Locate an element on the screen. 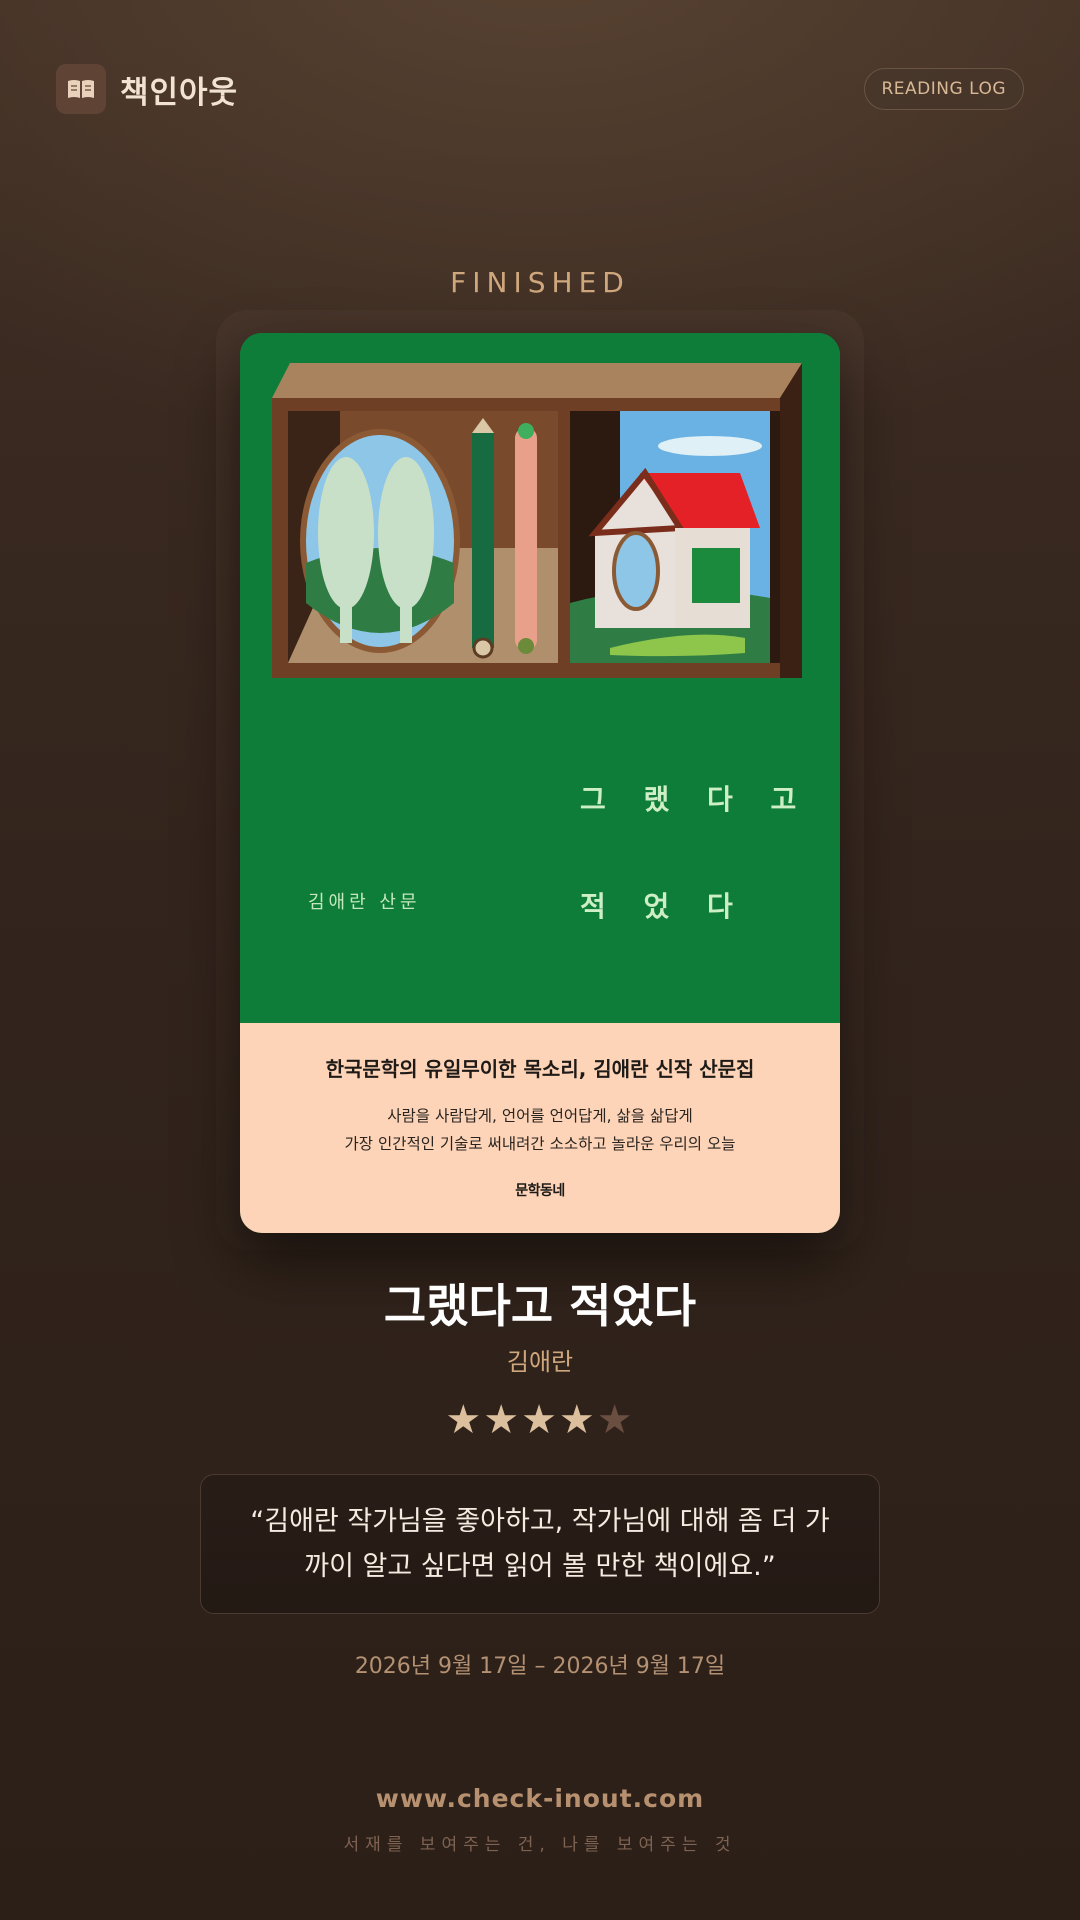  reading-dates: 2026년 9월 17일 – 2026년 9월 17일 is located at coordinates (540, 1666).